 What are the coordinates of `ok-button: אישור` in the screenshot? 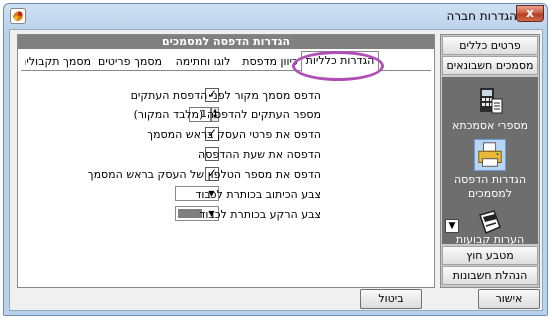 It's located at (509, 299).